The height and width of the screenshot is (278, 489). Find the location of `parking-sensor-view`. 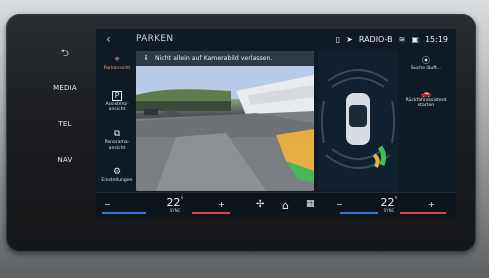

parking-sensor-view is located at coordinates (358, 121).